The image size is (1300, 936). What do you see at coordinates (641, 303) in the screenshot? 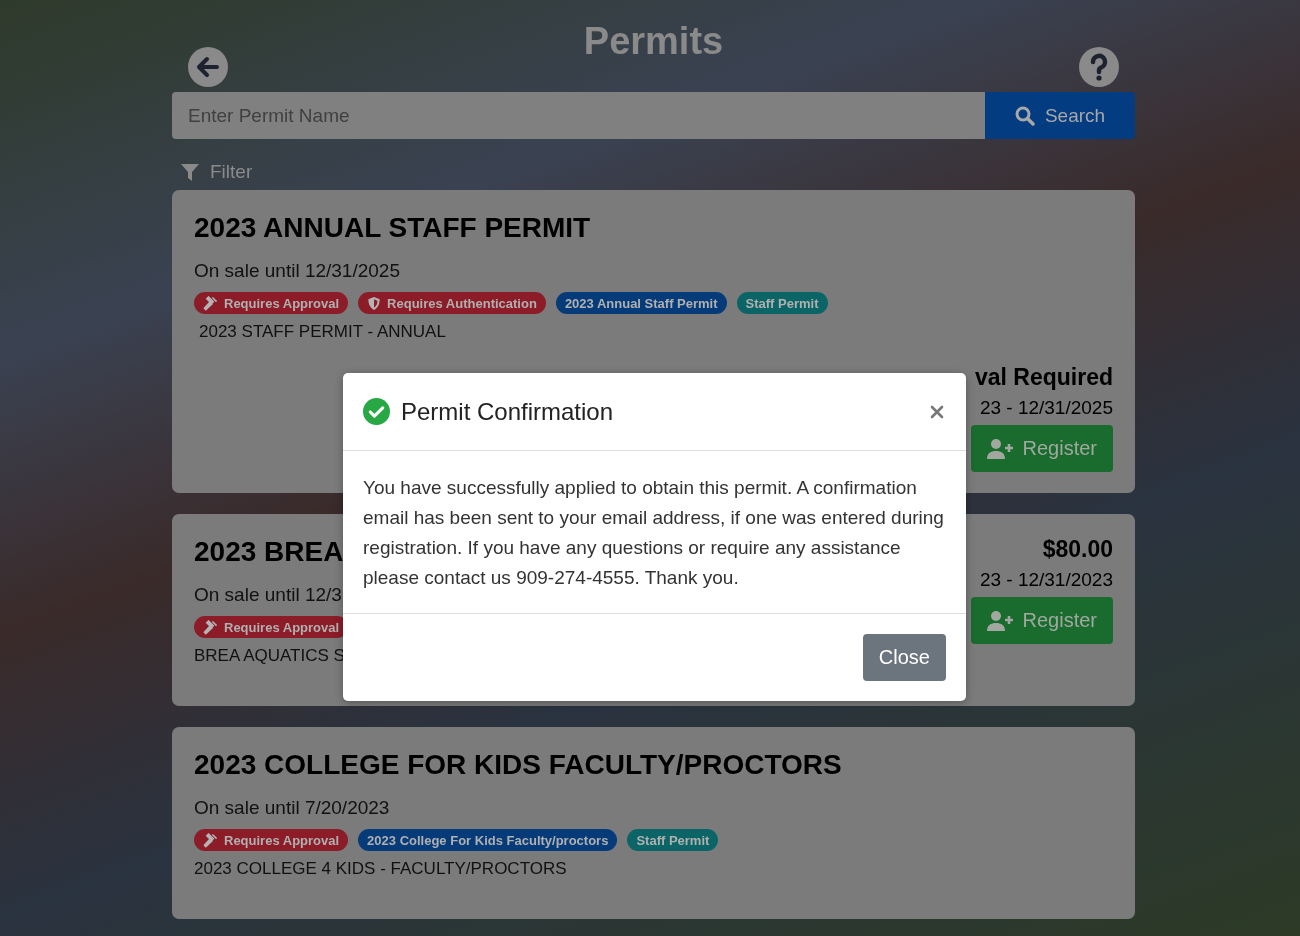
I see `tag-badge: 2023 Annual Staff Permit` at bounding box center [641, 303].